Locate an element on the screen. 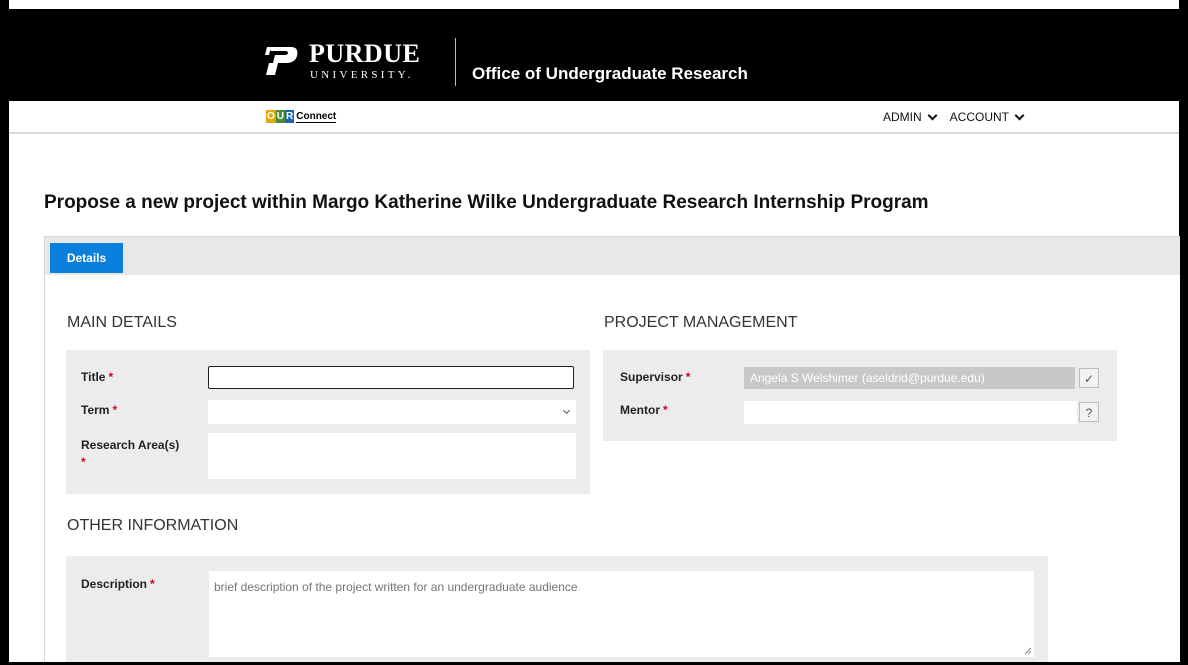 Image resolution: width=1188 pixels, height=665 pixels. term-select is located at coordinates (392, 412).